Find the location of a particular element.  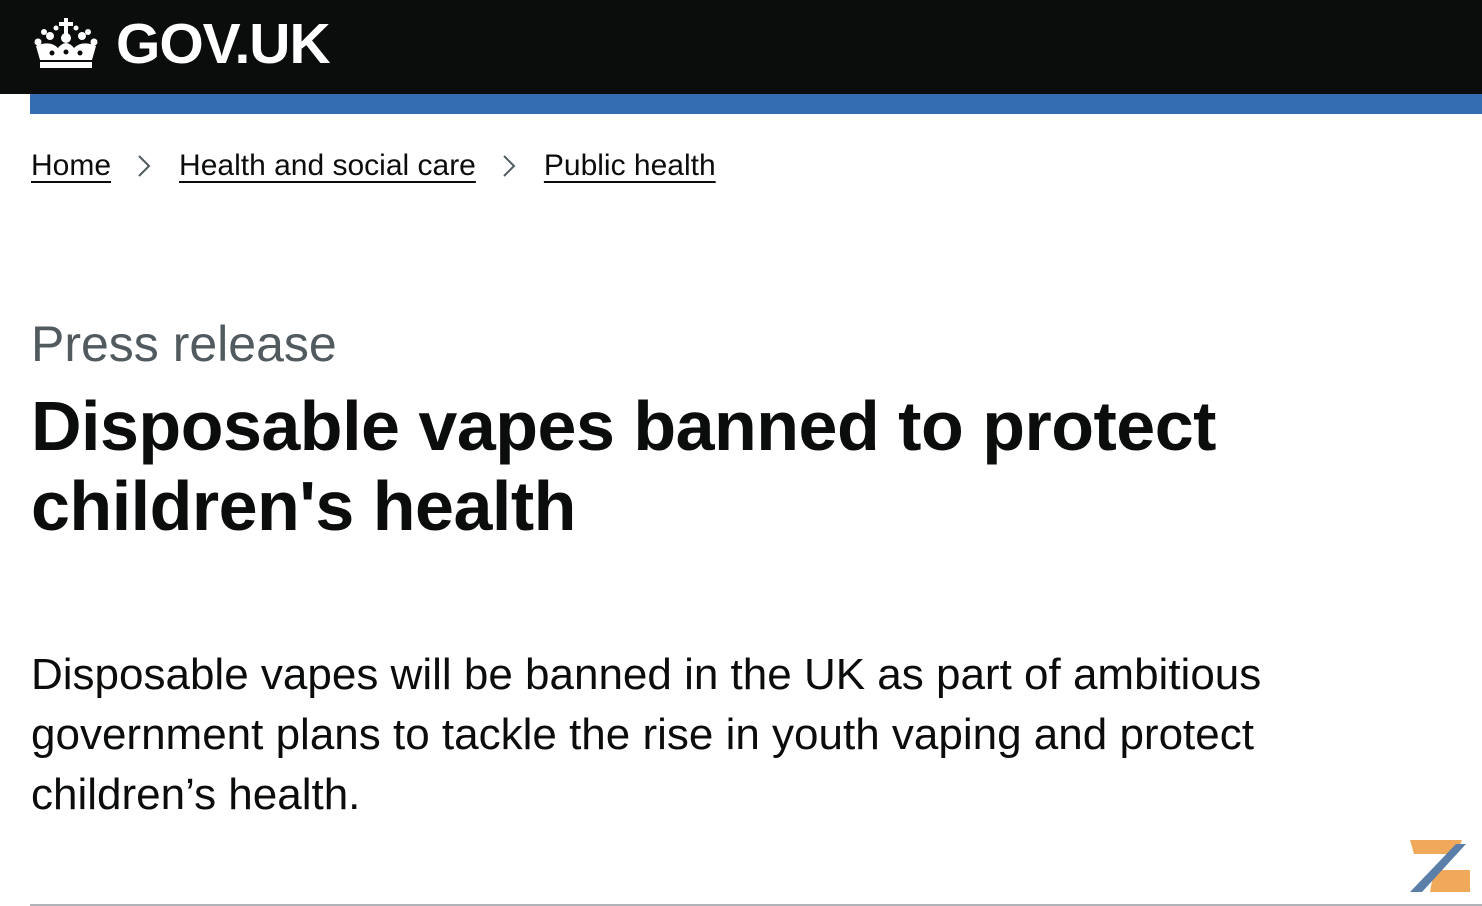

breadcrumb-public-health: Public health is located at coordinates (630, 166).